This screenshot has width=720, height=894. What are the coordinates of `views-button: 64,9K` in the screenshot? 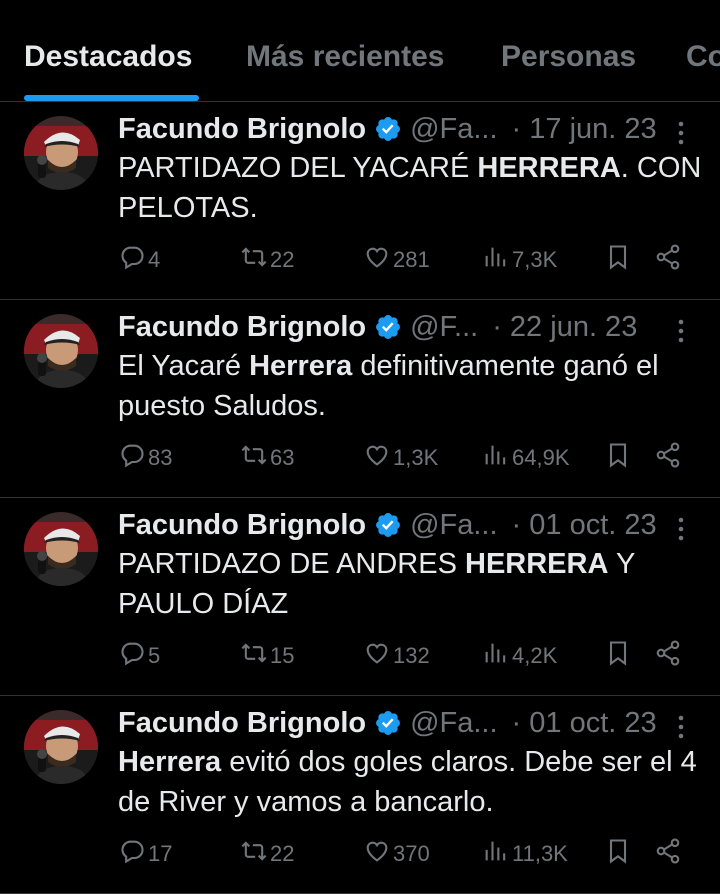 It's located at (526, 458).